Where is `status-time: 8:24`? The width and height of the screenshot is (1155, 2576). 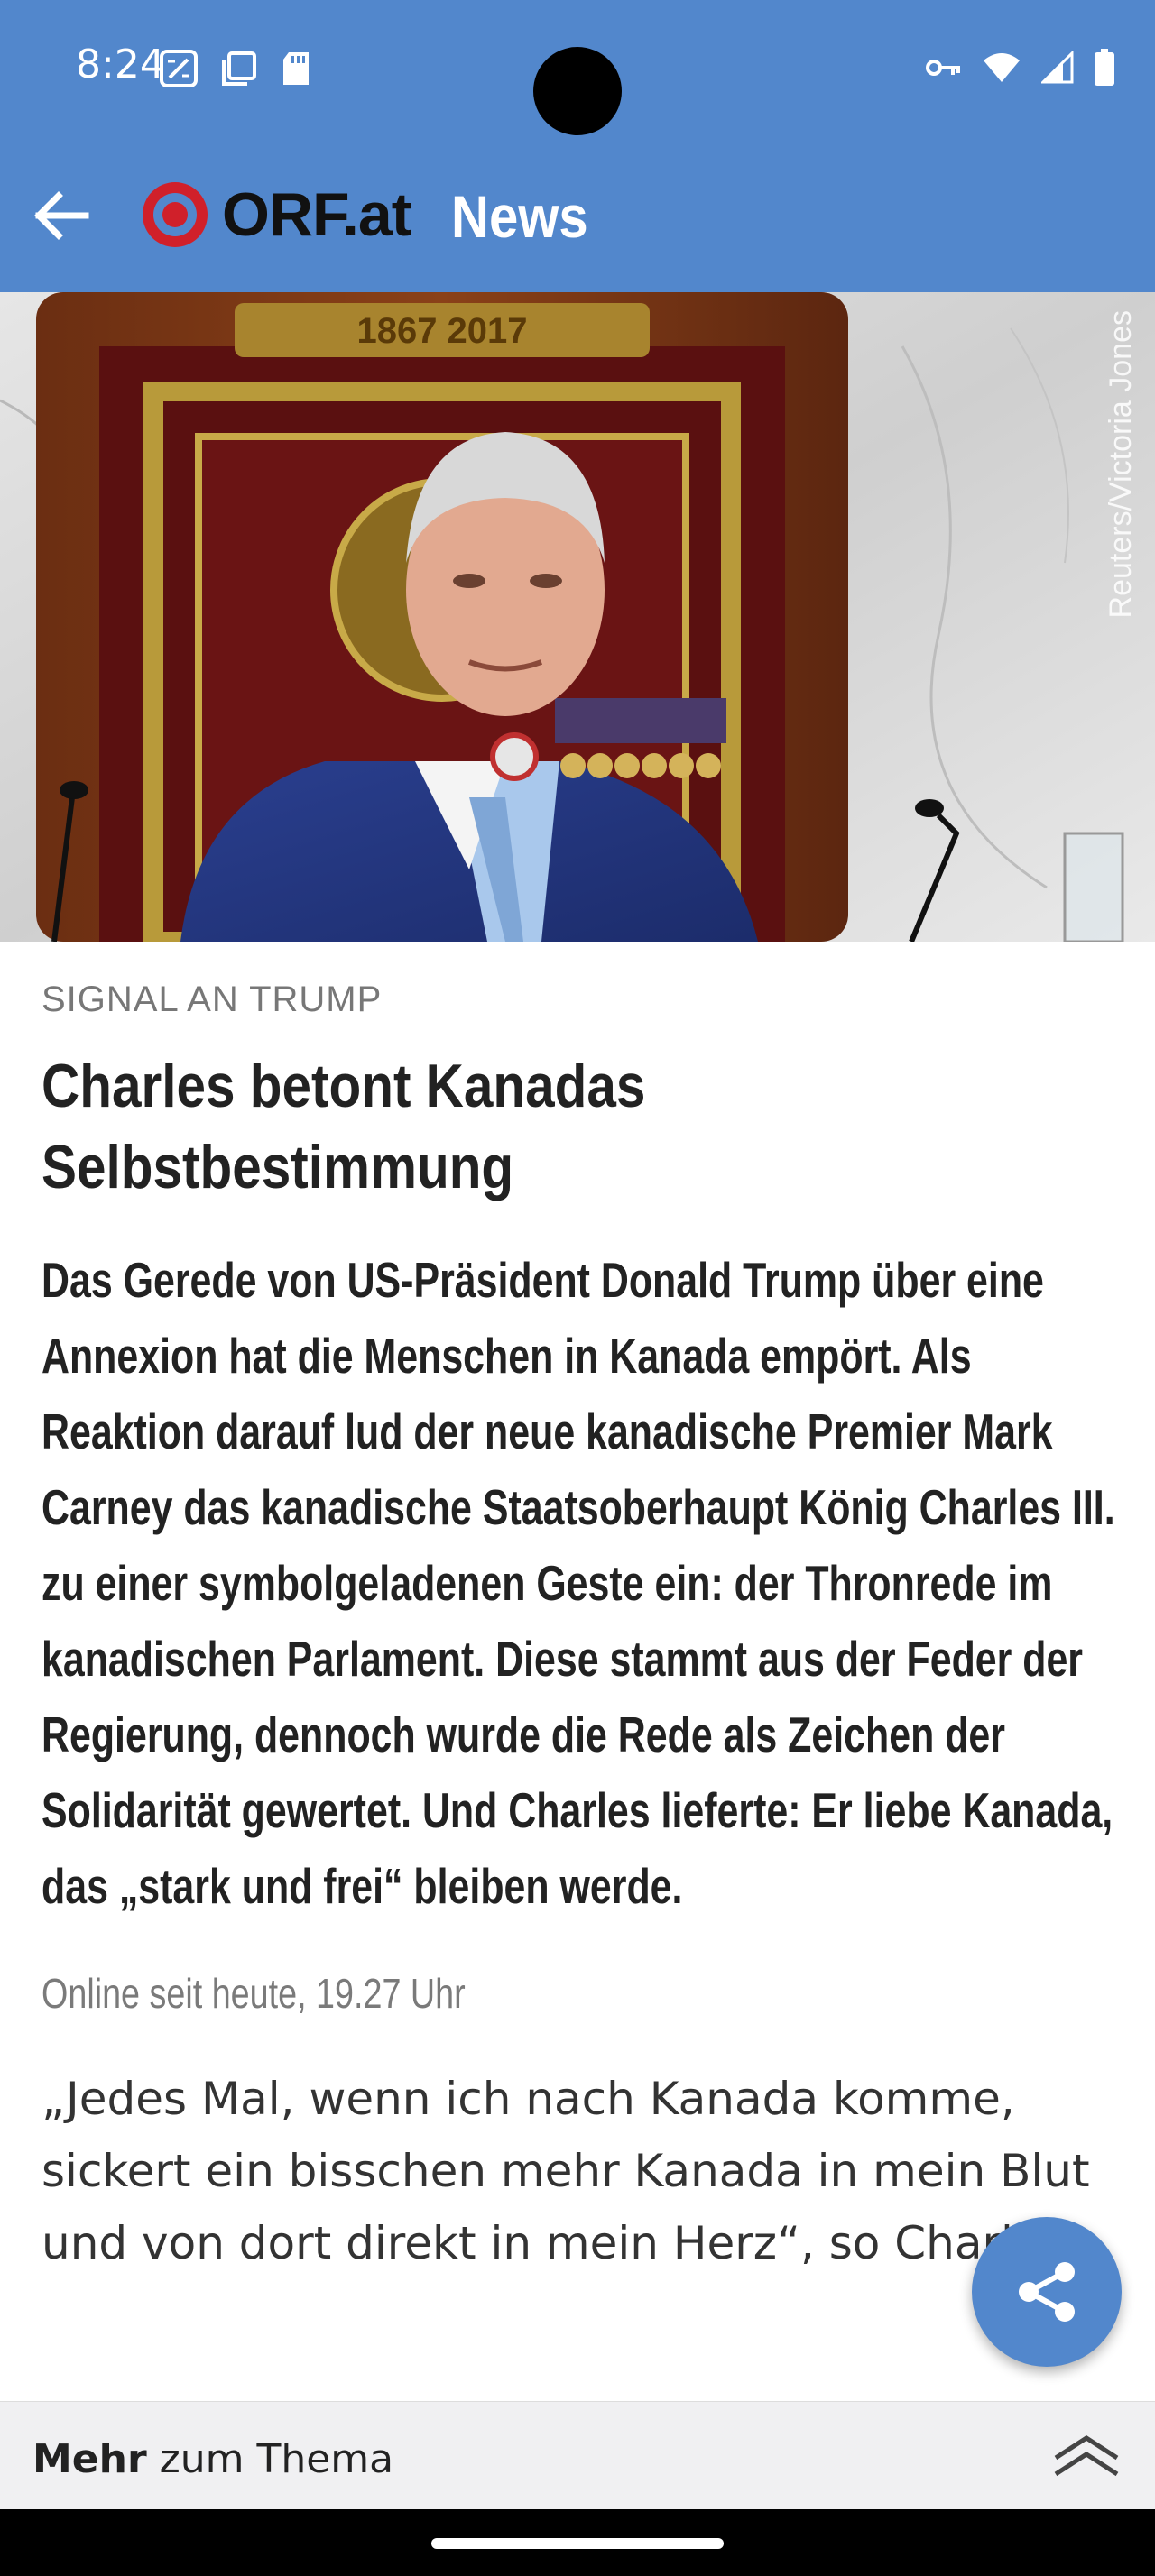 status-time: 8:24 is located at coordinates (121, 64).